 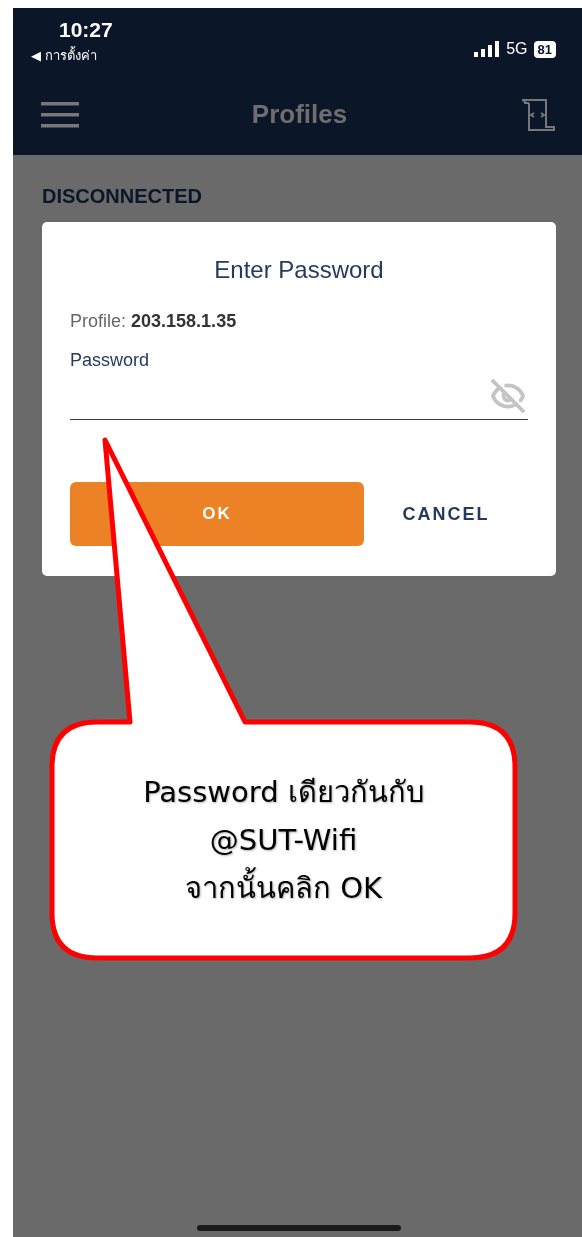 What do you see at coordinates (299, 114) in the screenshot?
I see `screen-title: Profiles` at bounding box center [299, 114].